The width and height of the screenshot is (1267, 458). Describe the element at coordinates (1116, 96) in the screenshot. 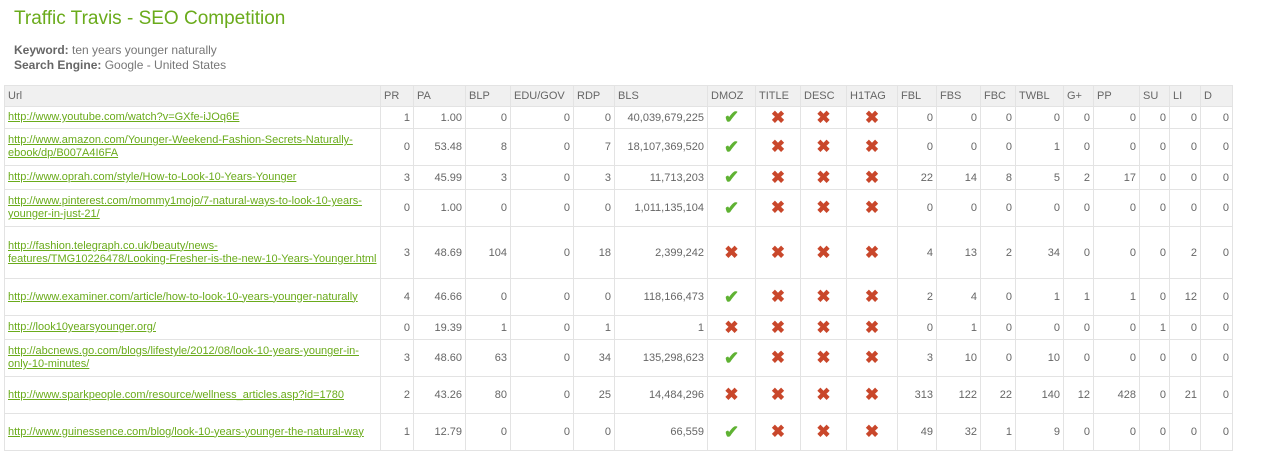

I see `column-header-pp: PP` at that location.